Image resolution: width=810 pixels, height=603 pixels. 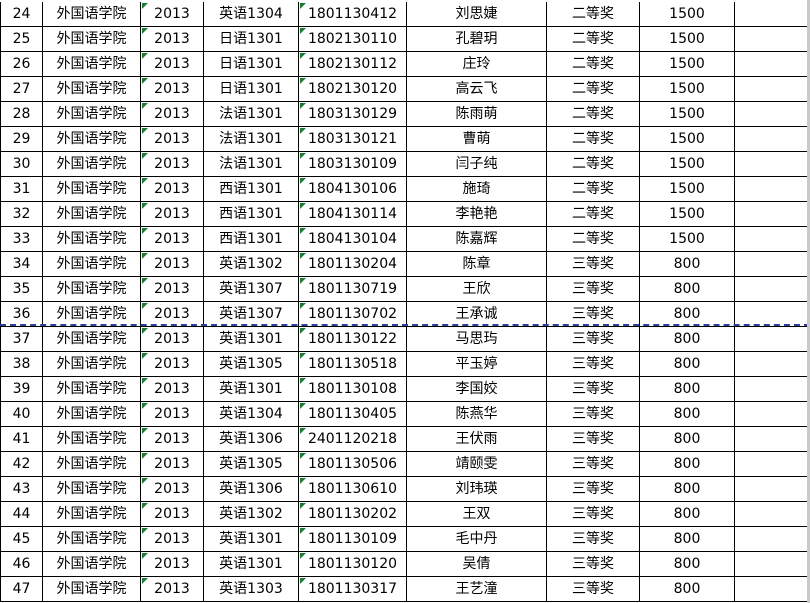 I want to click on name-cell: 刘玮瑛, so click(x=477, y=489).